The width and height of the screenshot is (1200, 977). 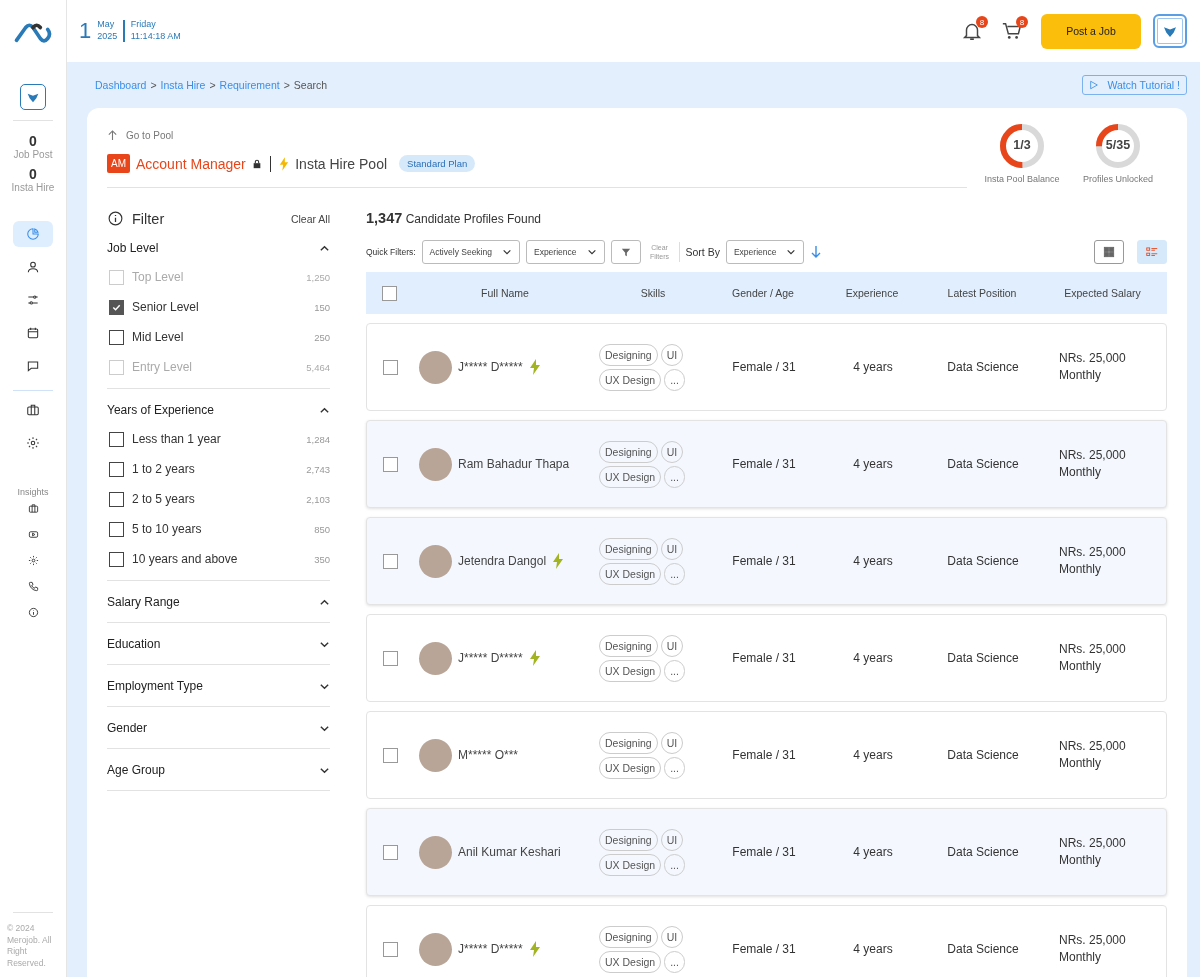 I want to click on candidate-row: Ram Bahadur Thapa Designing UI UX Design ... Female / 31 4 years Data Science NRs. 25,000 Monthly, so click(x=766, y=464).